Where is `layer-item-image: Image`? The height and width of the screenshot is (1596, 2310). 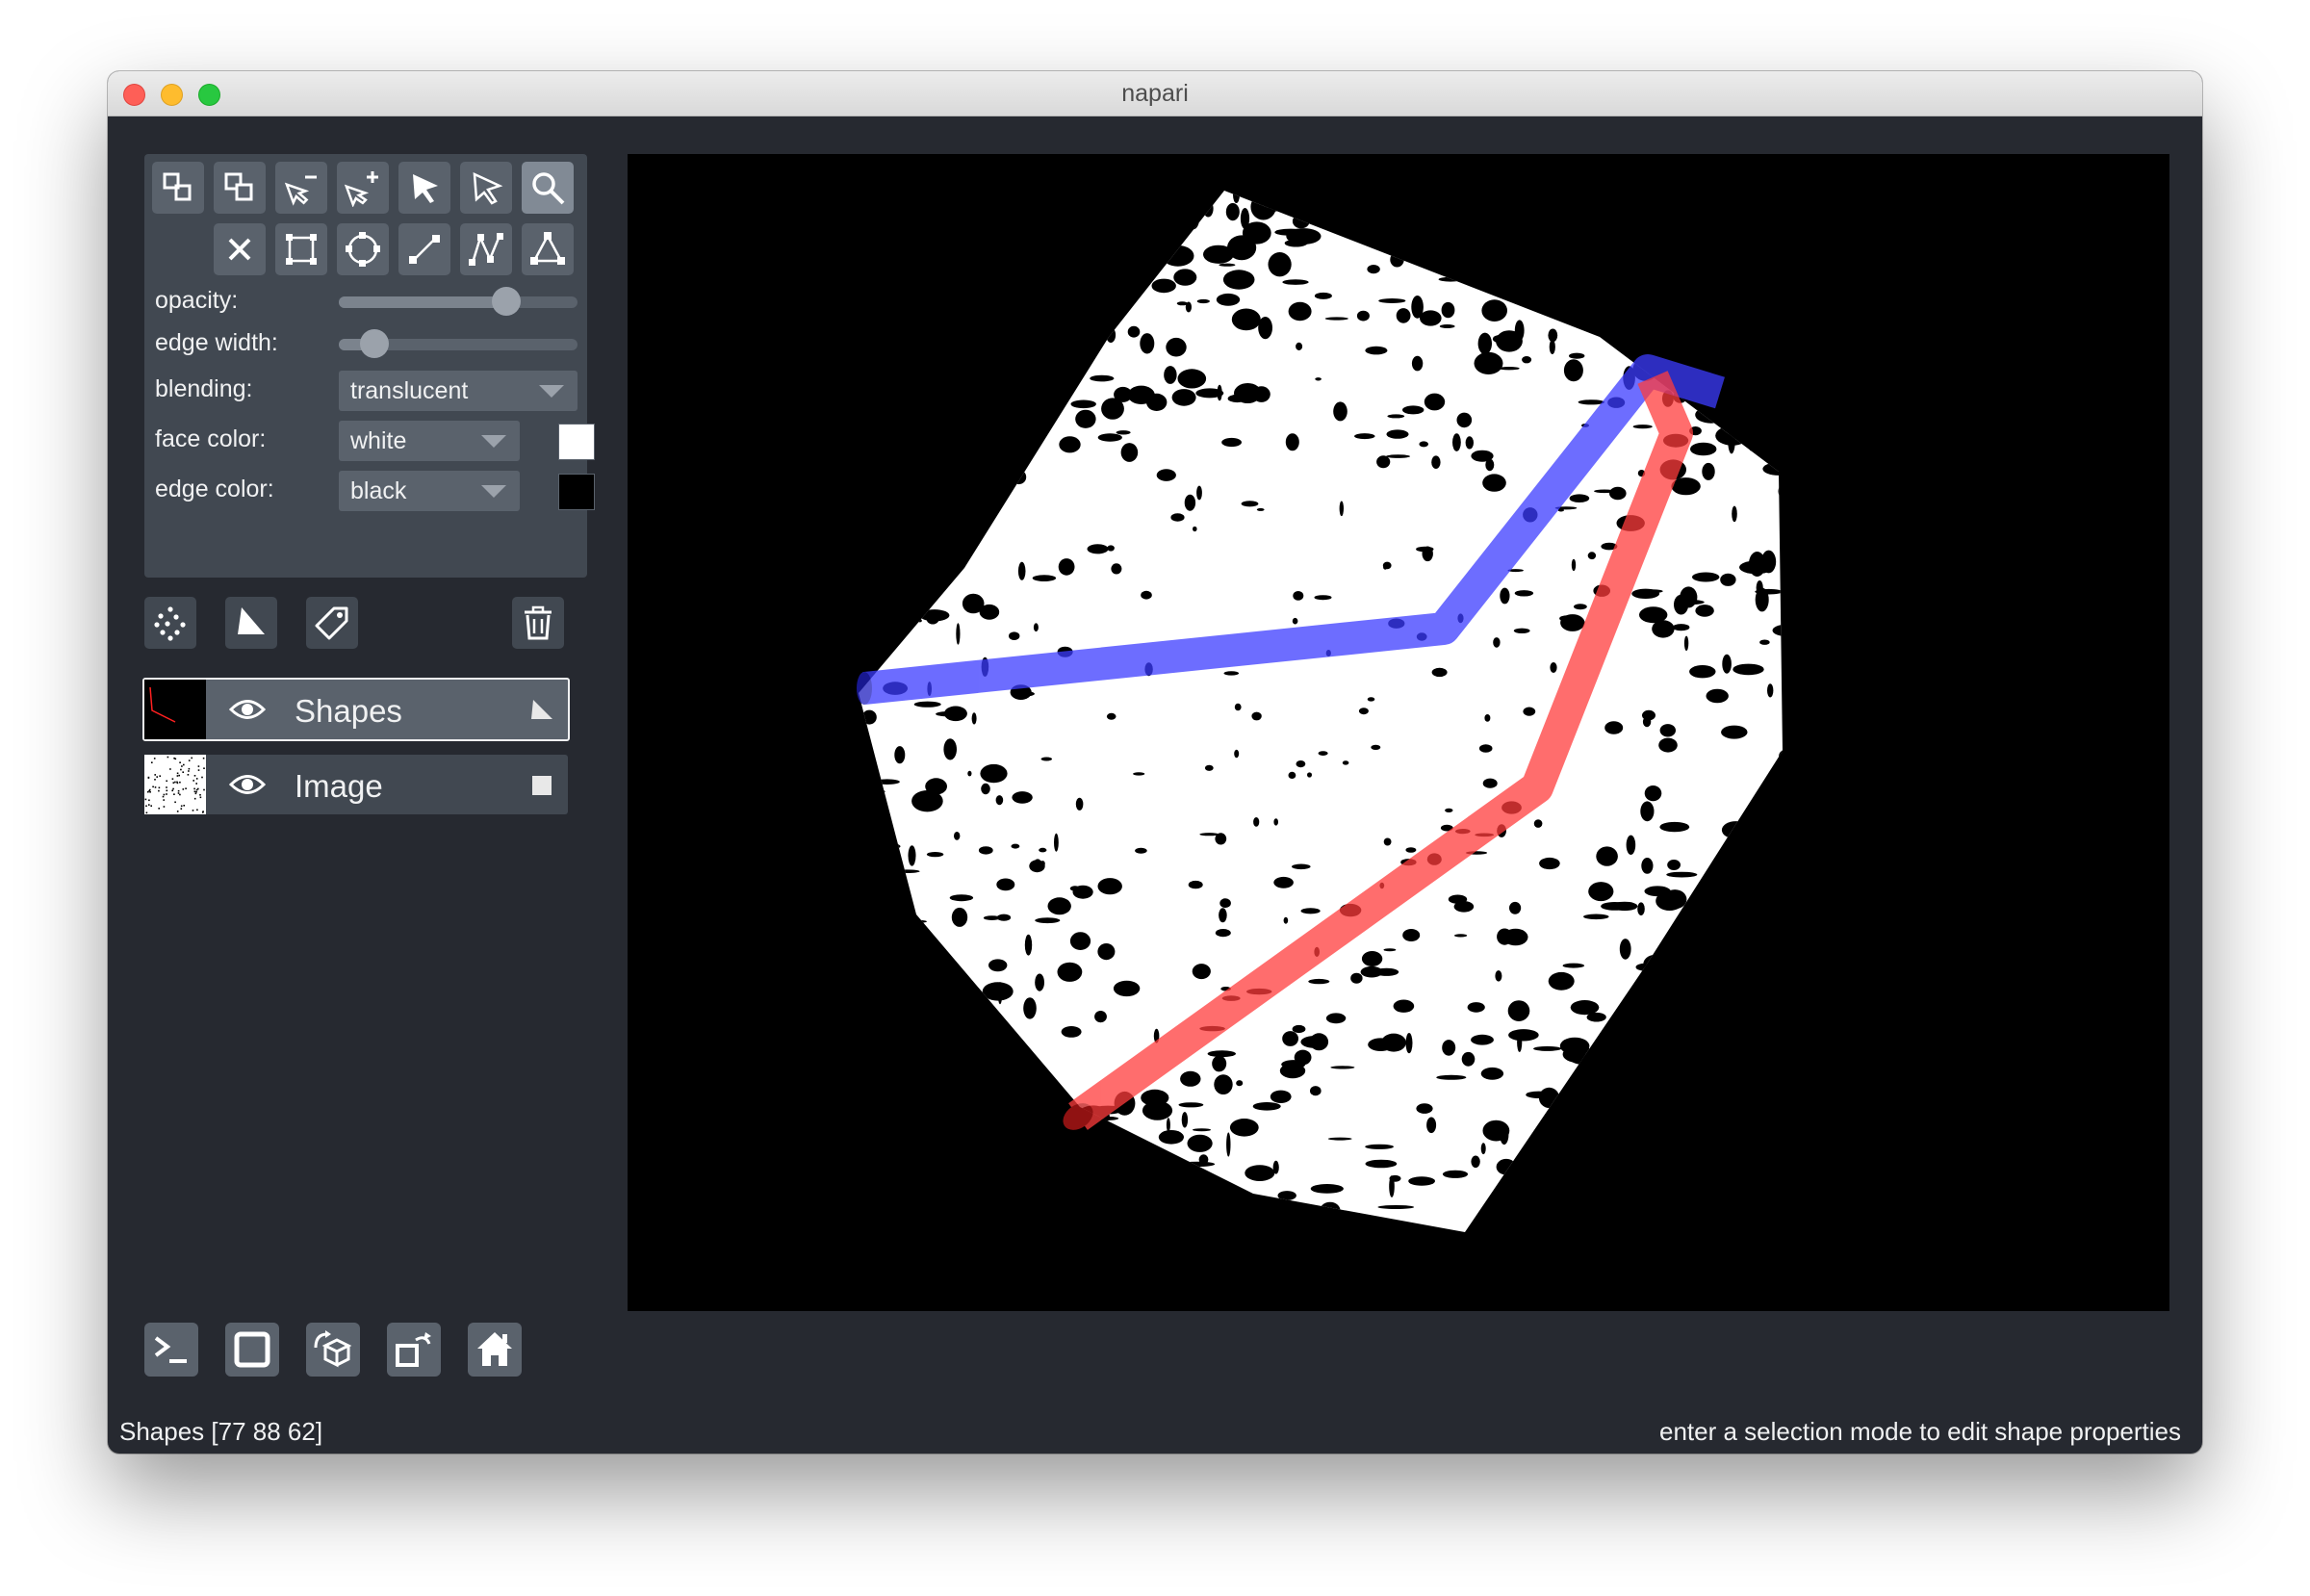 layer-item-image: Image is located at coordinates (356, 784).